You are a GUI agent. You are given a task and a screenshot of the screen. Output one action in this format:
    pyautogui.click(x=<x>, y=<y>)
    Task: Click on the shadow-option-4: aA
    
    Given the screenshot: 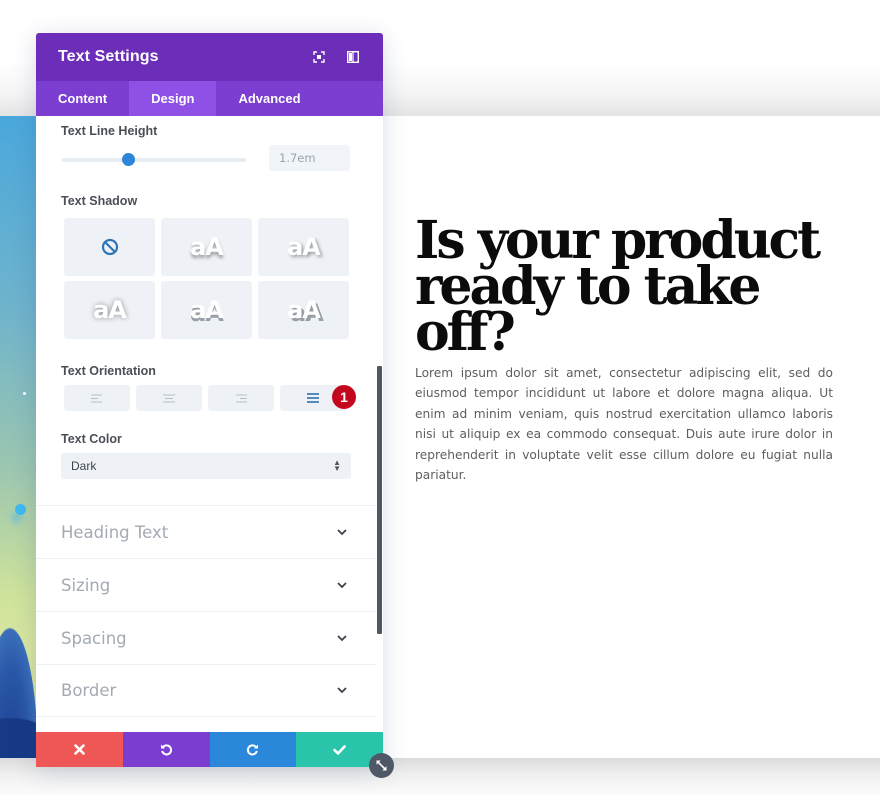 What is the action you would take?
    pyautogui.click(x=206, y=310)
    